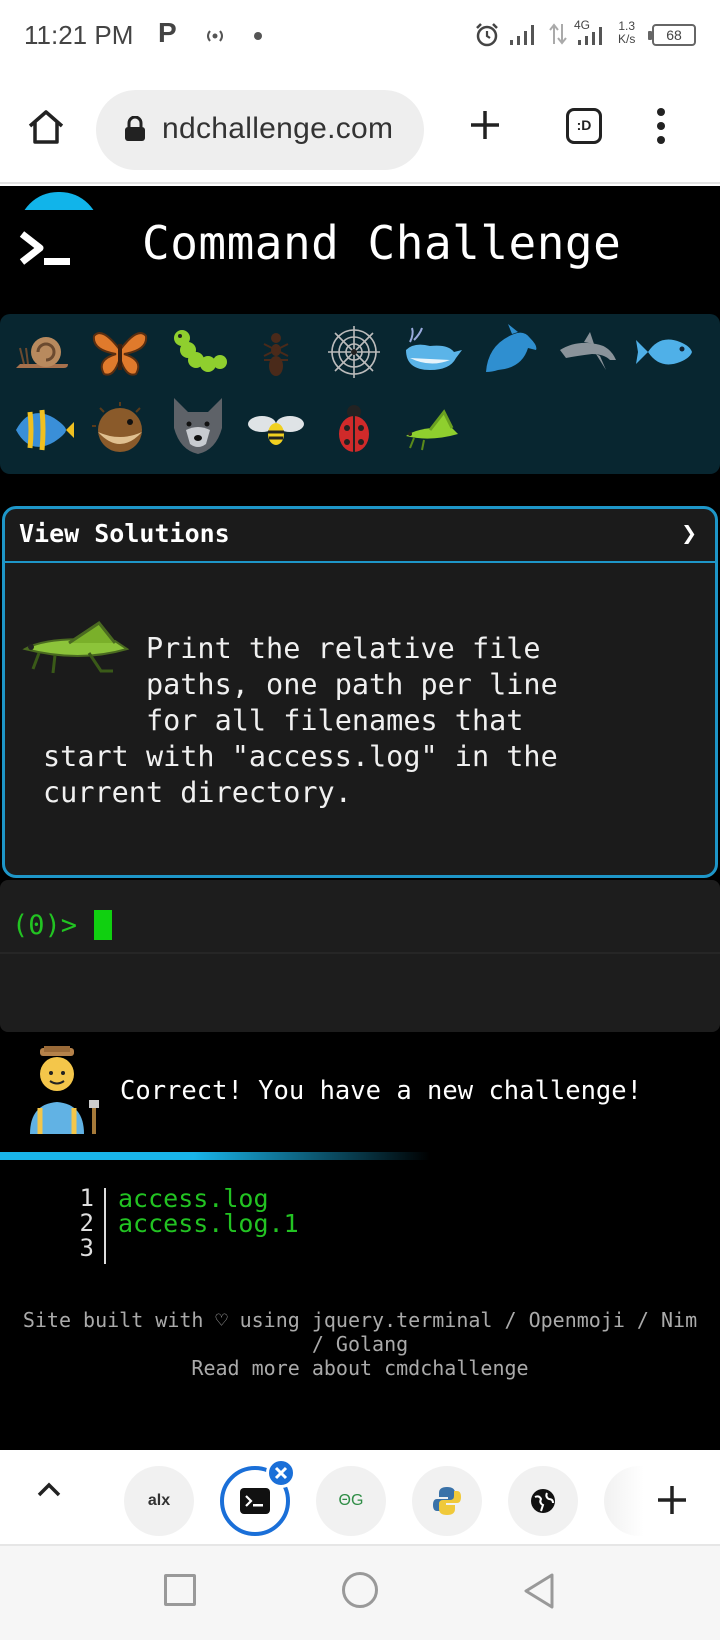 The width and height of the screenshot is (720, 1640). What do you see at coordinates (624, 1501) in the screenshot?
I see `tab-more-partial` at bounding box center [624, 1501].